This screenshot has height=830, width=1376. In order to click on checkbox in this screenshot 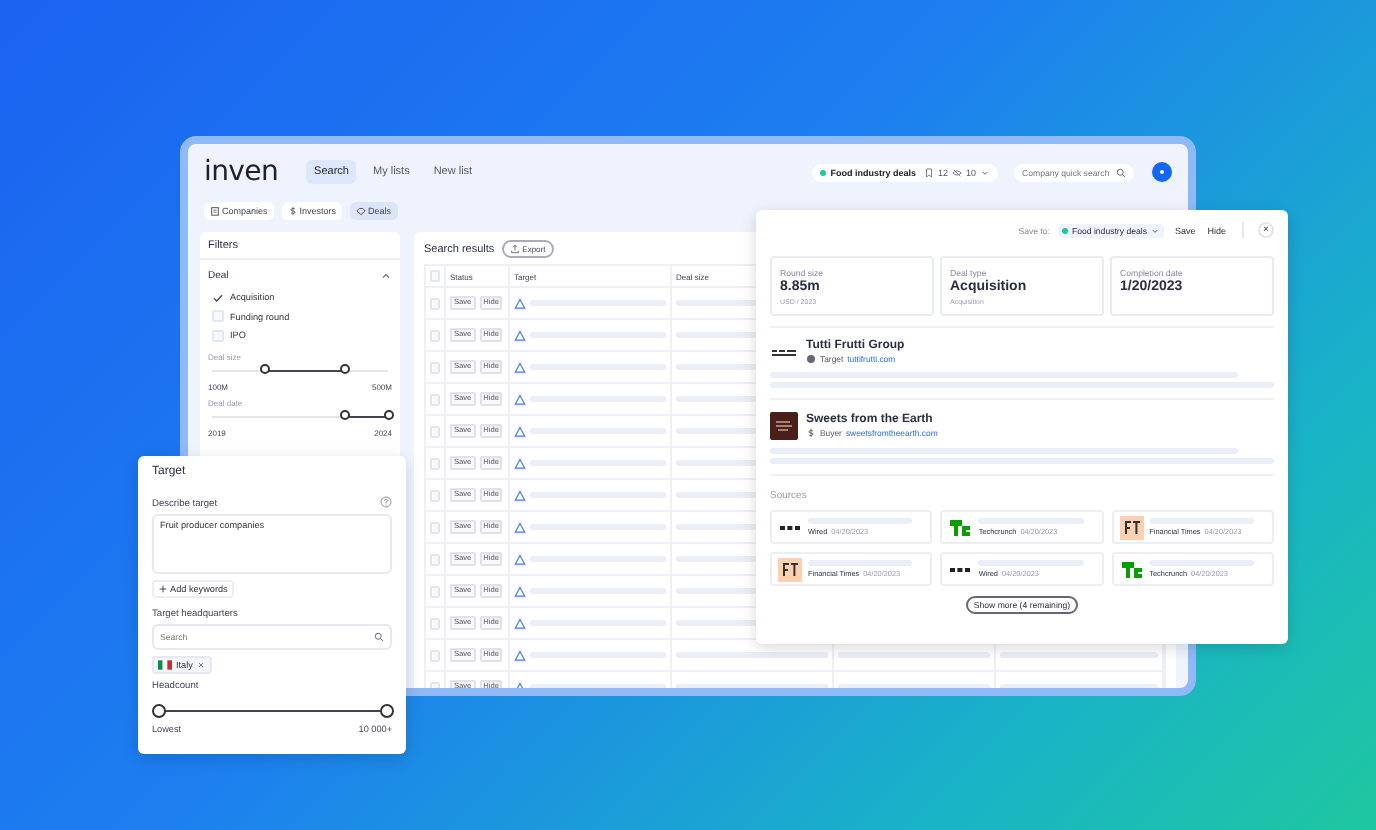, I will do `click(218, 297)`.